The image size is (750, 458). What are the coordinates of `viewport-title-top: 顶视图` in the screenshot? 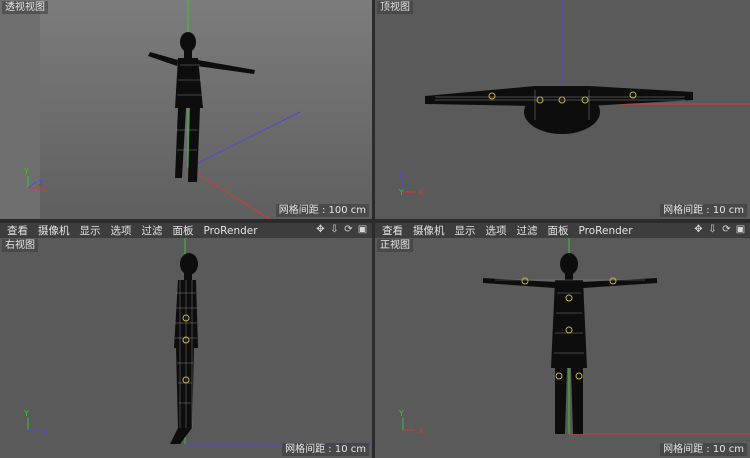 It's located at (395, 7).